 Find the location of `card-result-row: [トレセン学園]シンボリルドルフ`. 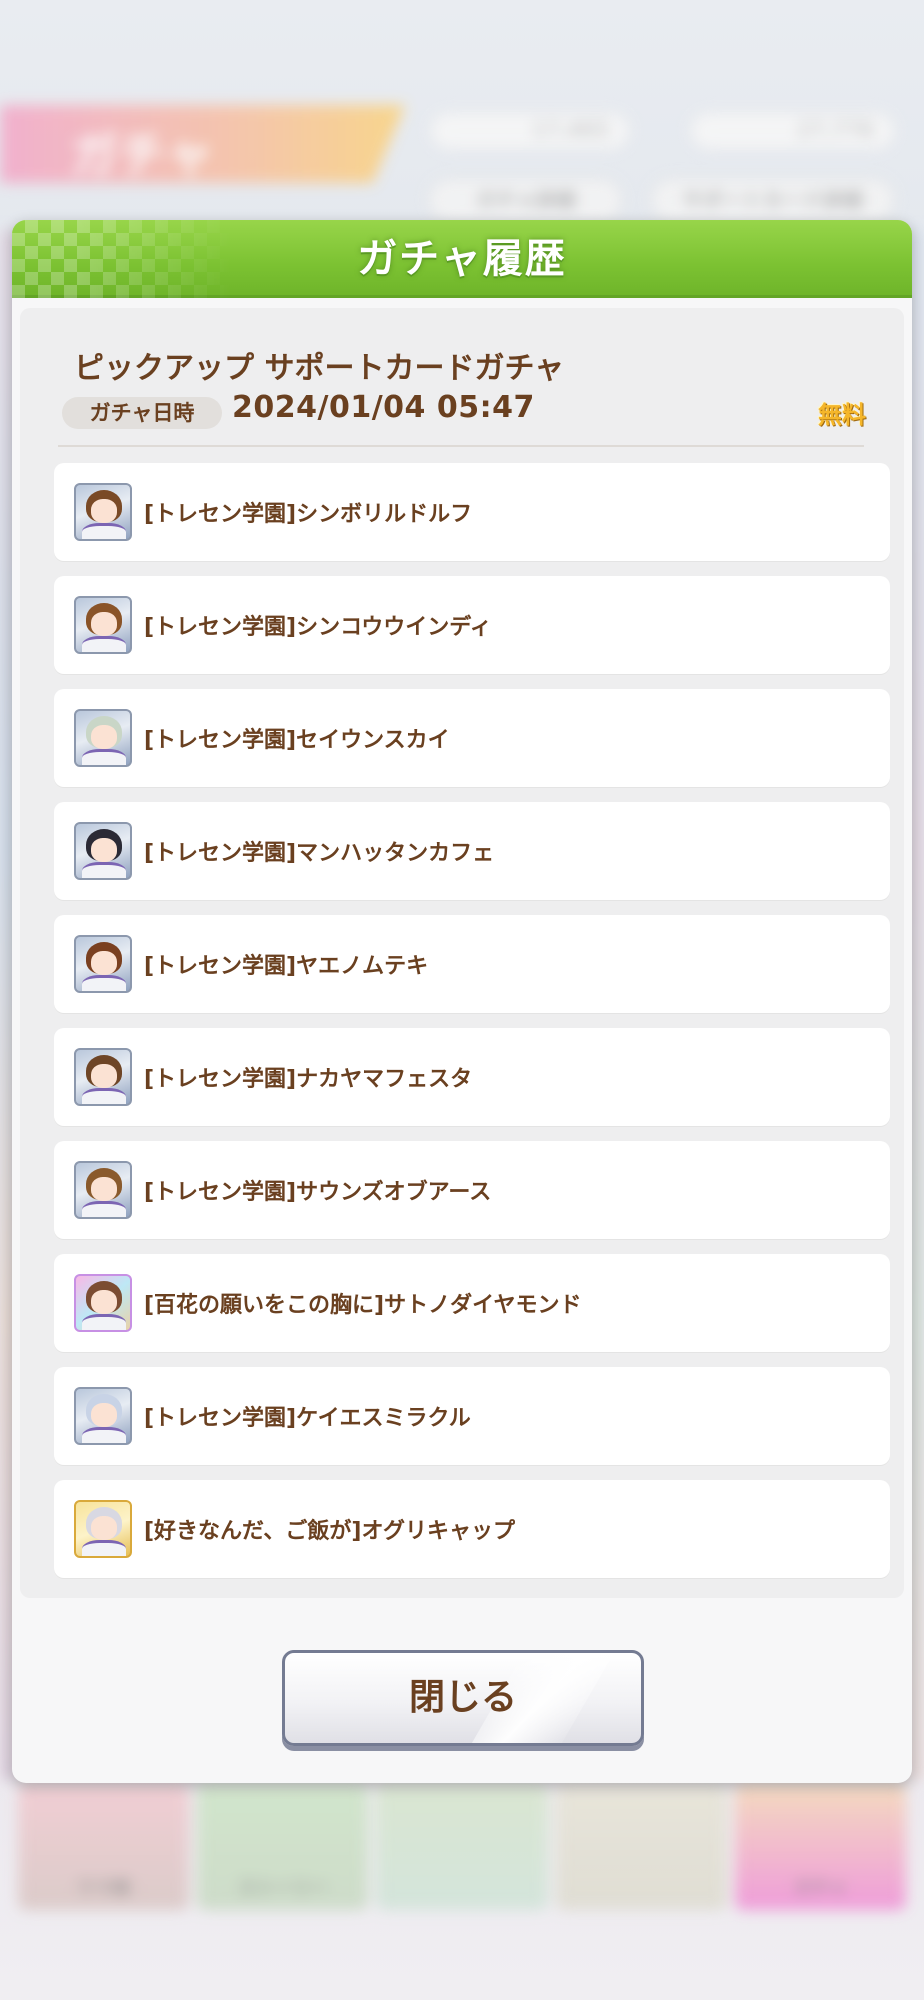

card-result-row: [トレセン学園]シンボリルドルフ is located at coordinates (472, 512).